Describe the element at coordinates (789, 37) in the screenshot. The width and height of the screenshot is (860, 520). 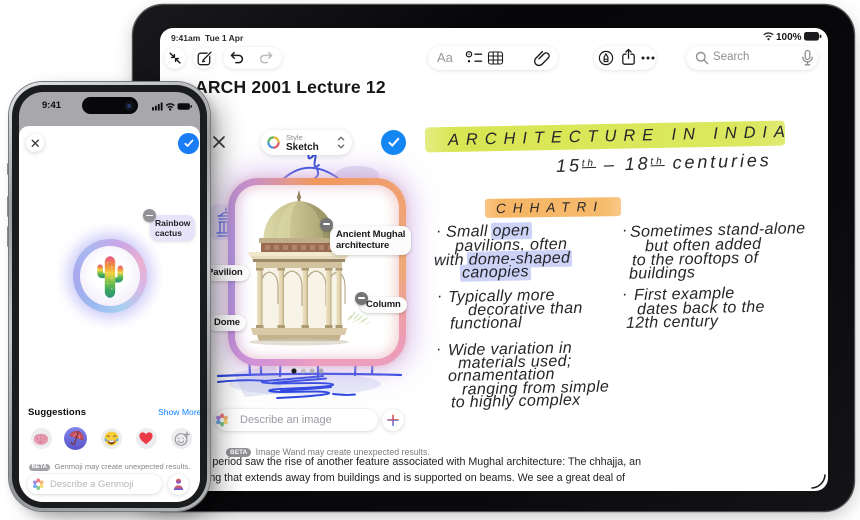
I see `svg-text: 100%` at that location.